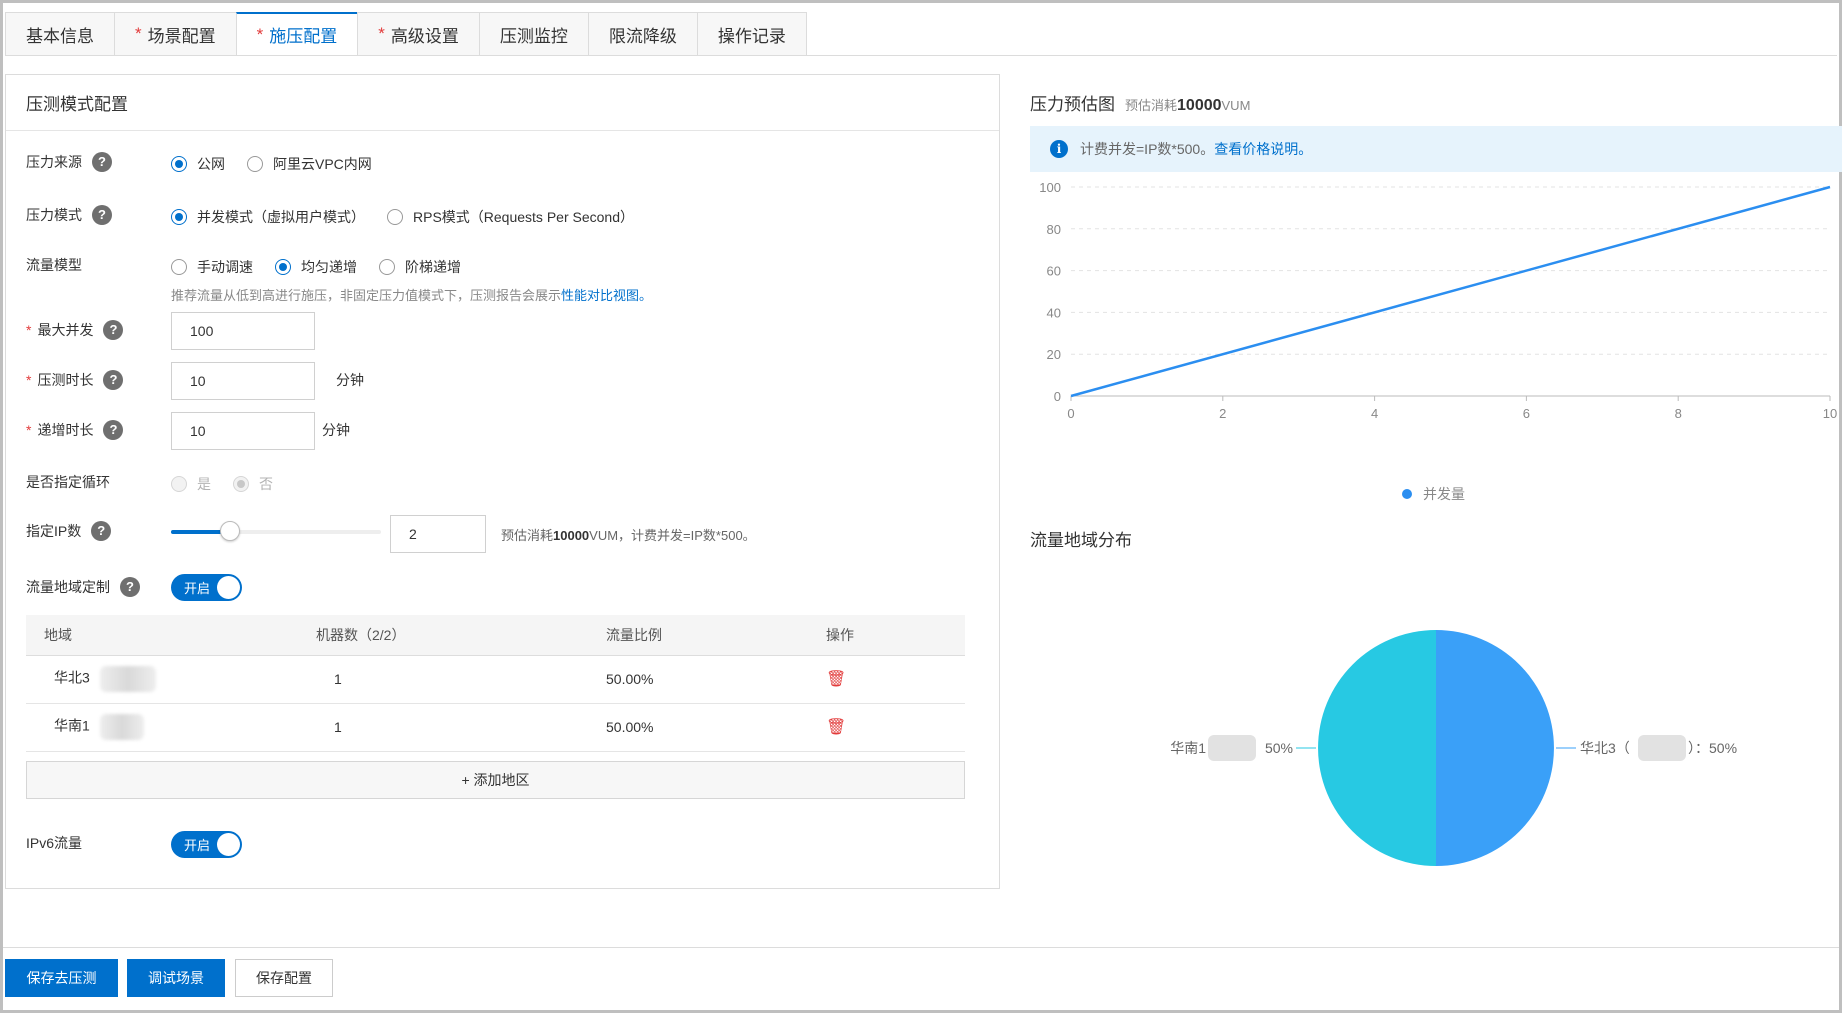 The height and width of the screenshot is (1013, 1842). Describe the element at coordinates (495, 780) in the screenshot. I see `add-region-button: + 添加地区` at that location.